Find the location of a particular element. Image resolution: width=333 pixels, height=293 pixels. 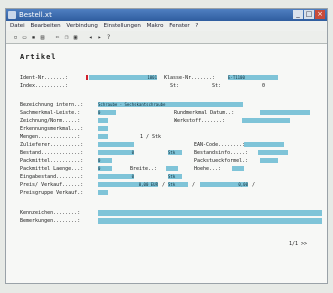

minimize-icon: _ is located at coordinates (298, 14).